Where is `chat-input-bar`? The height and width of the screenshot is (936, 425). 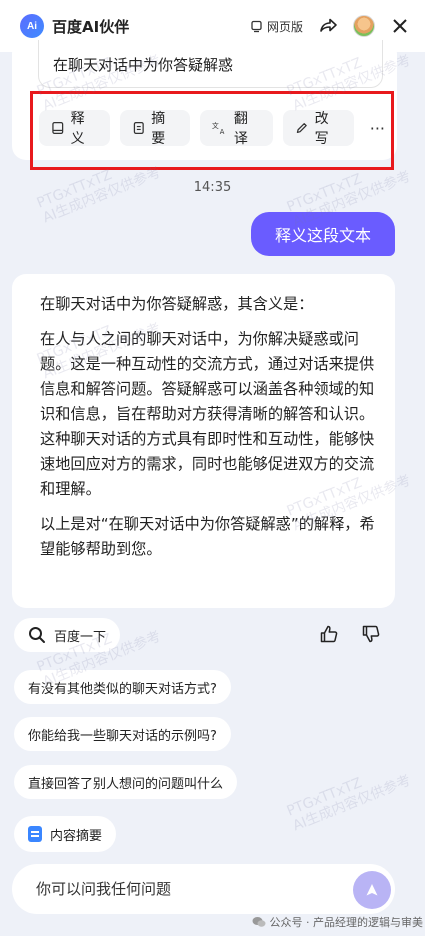 chat-input-bar is located at coordinates (203, 889).